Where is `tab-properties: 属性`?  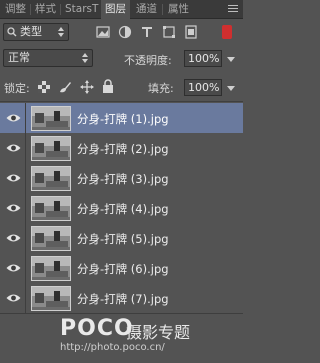
tab-properties: 属性 is located at coordinates (178, 9).